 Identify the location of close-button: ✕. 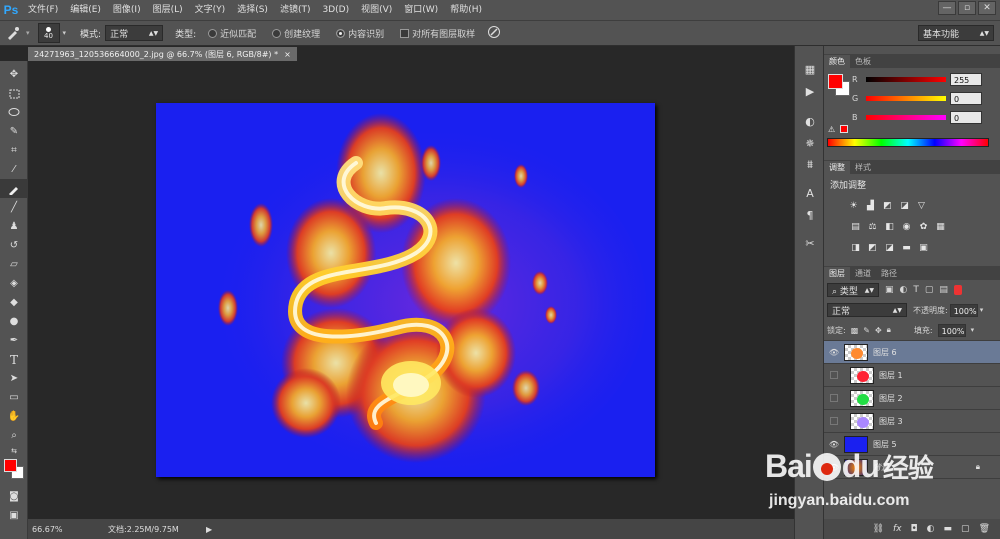
(987, 8).